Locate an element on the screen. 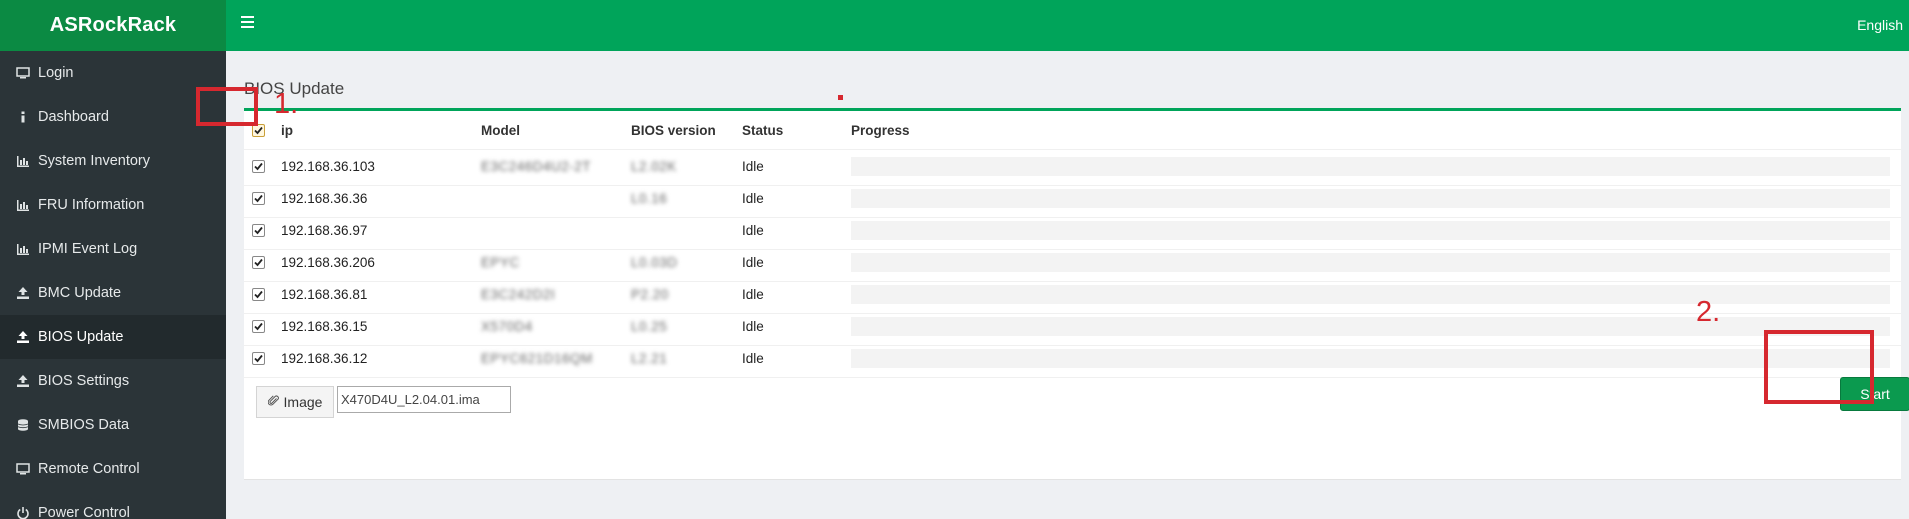 The width and height of the screenshot is (1909, 519). sidebar-item-bmc-update: BMC Update is located at coordinates (113, 293).